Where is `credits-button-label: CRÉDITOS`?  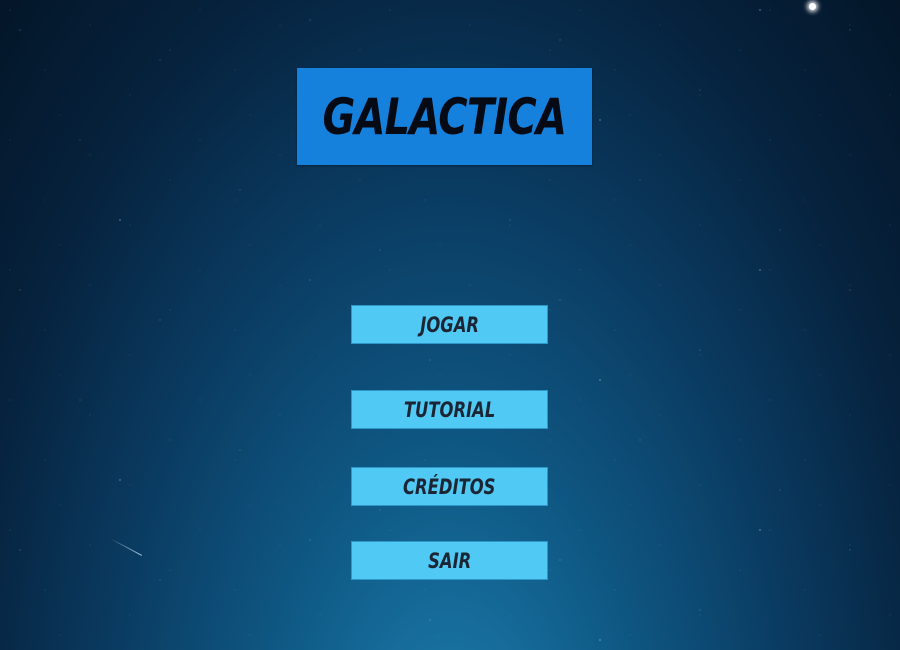
credits-button-label: CRÉDITOS is located at coordinates (449, 486).